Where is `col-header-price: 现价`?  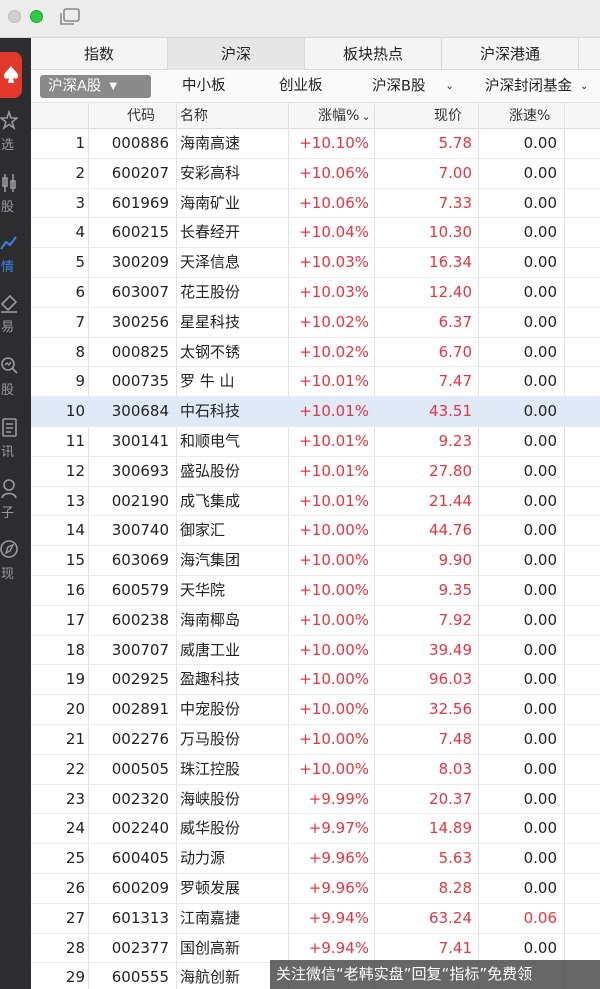
col-header-price: 现价 is located at coordinates (448, 116).